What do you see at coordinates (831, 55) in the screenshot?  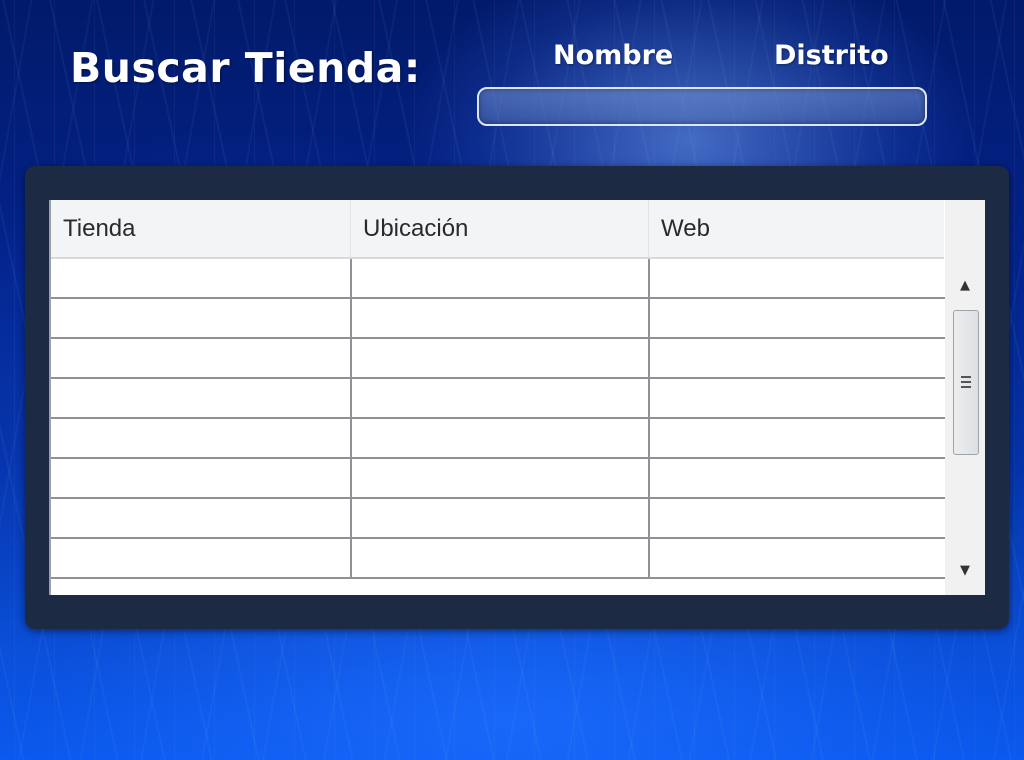 I see `distrito-label: Distrito` at bounding box center [831, 55].